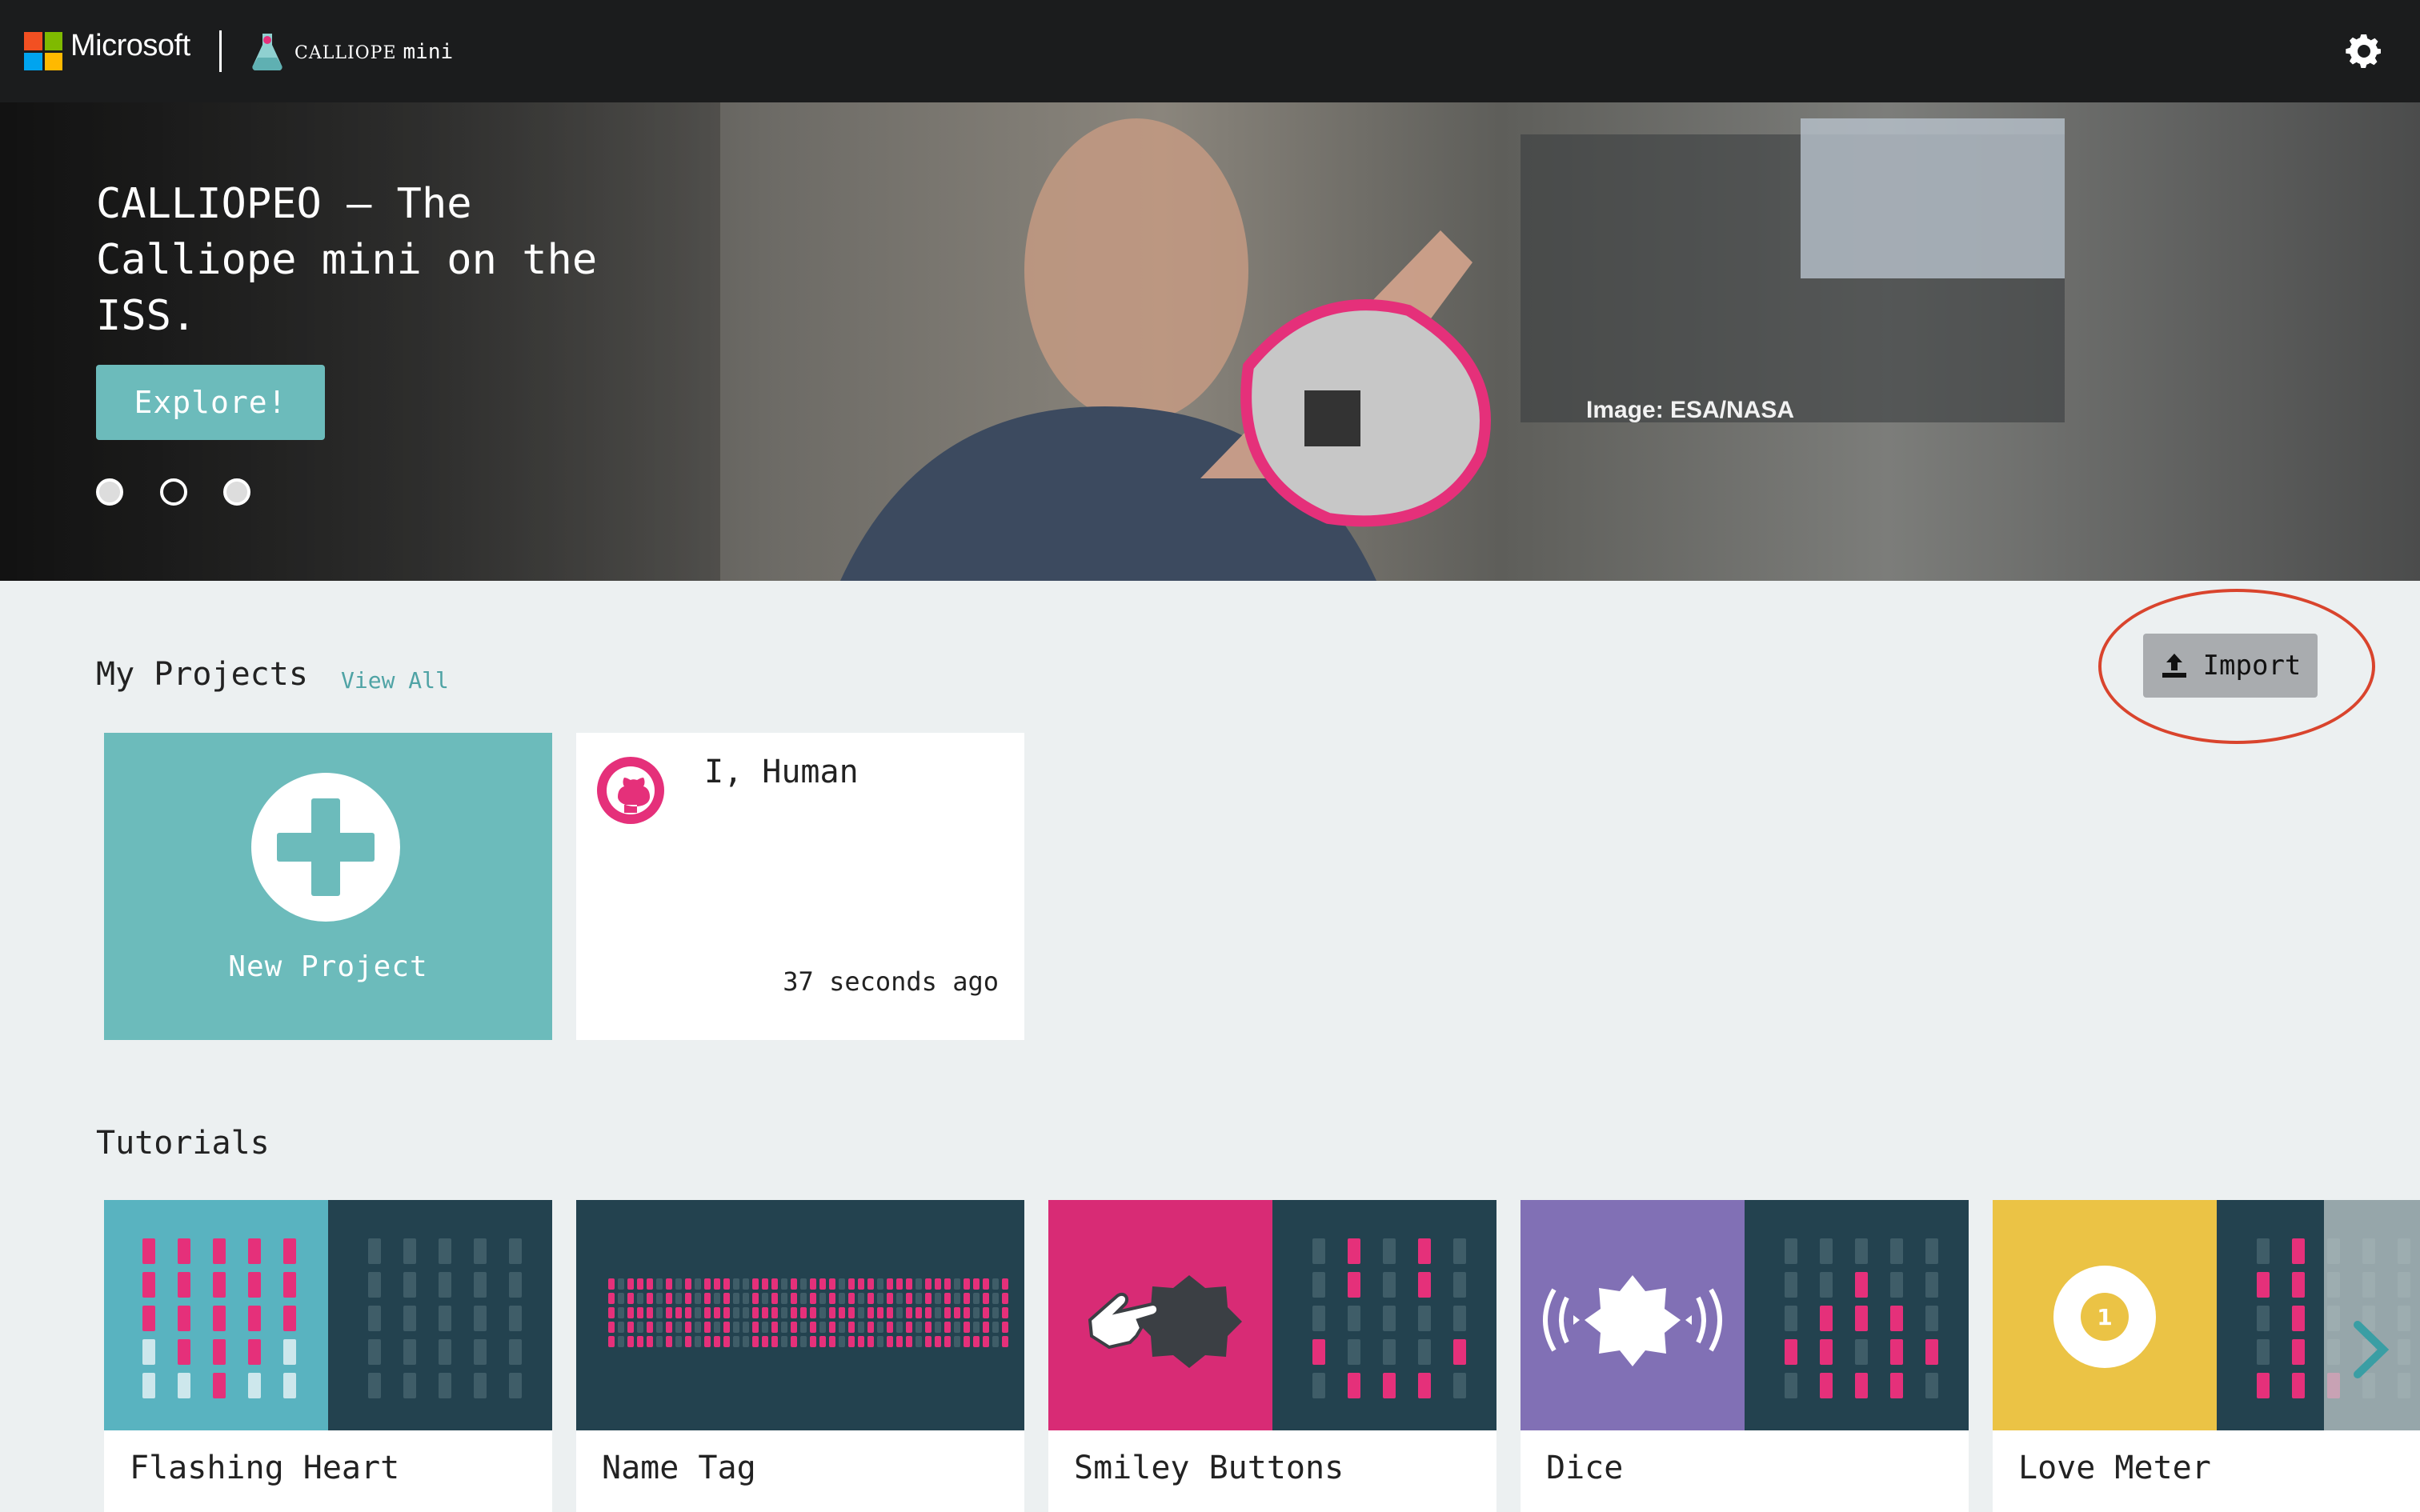 The width and height of the screenshot is (2420, 1512). What do you see at coordinates (183, 1143) in the screenshot?
I see `tutorials-title: Tutorials` at bounding box center [183, 1143].